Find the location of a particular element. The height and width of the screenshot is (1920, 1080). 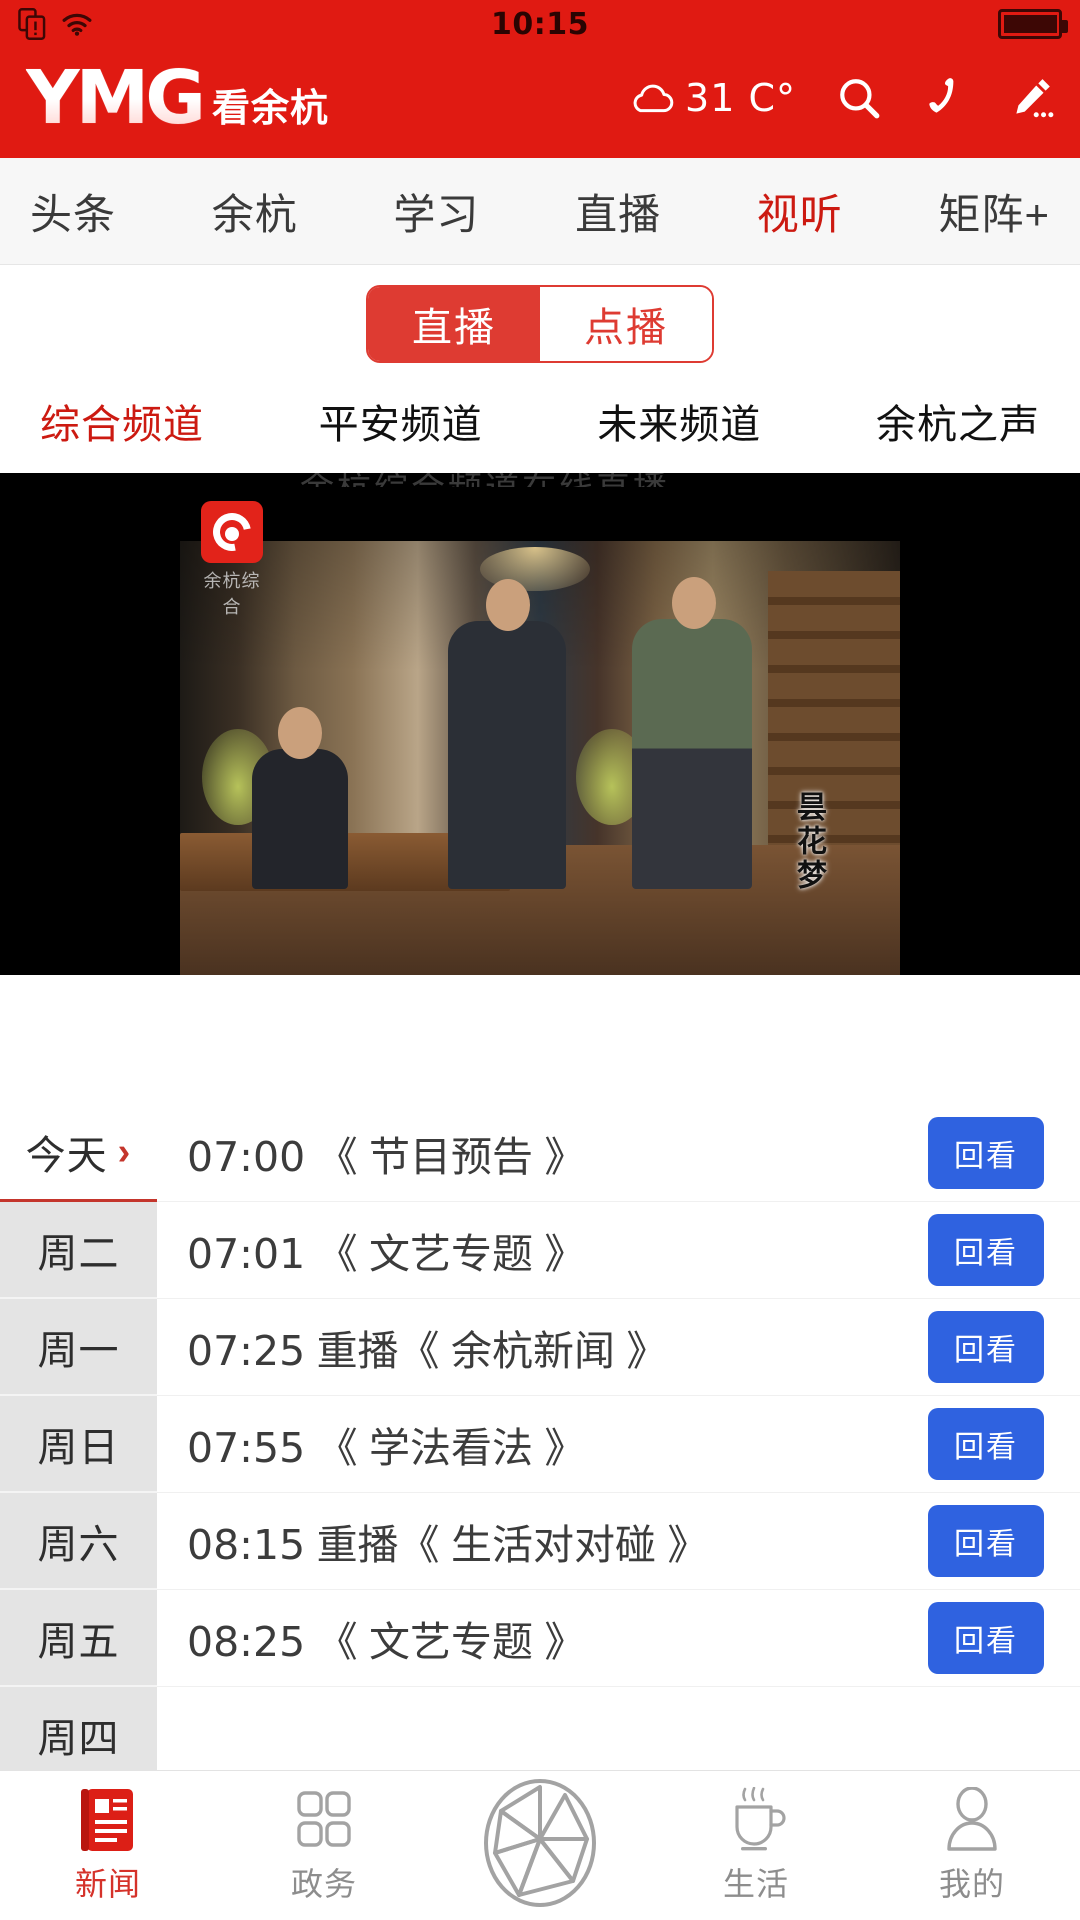

nav-tab-juzhen: 矩阵+ is located at coordinates (994, 211).